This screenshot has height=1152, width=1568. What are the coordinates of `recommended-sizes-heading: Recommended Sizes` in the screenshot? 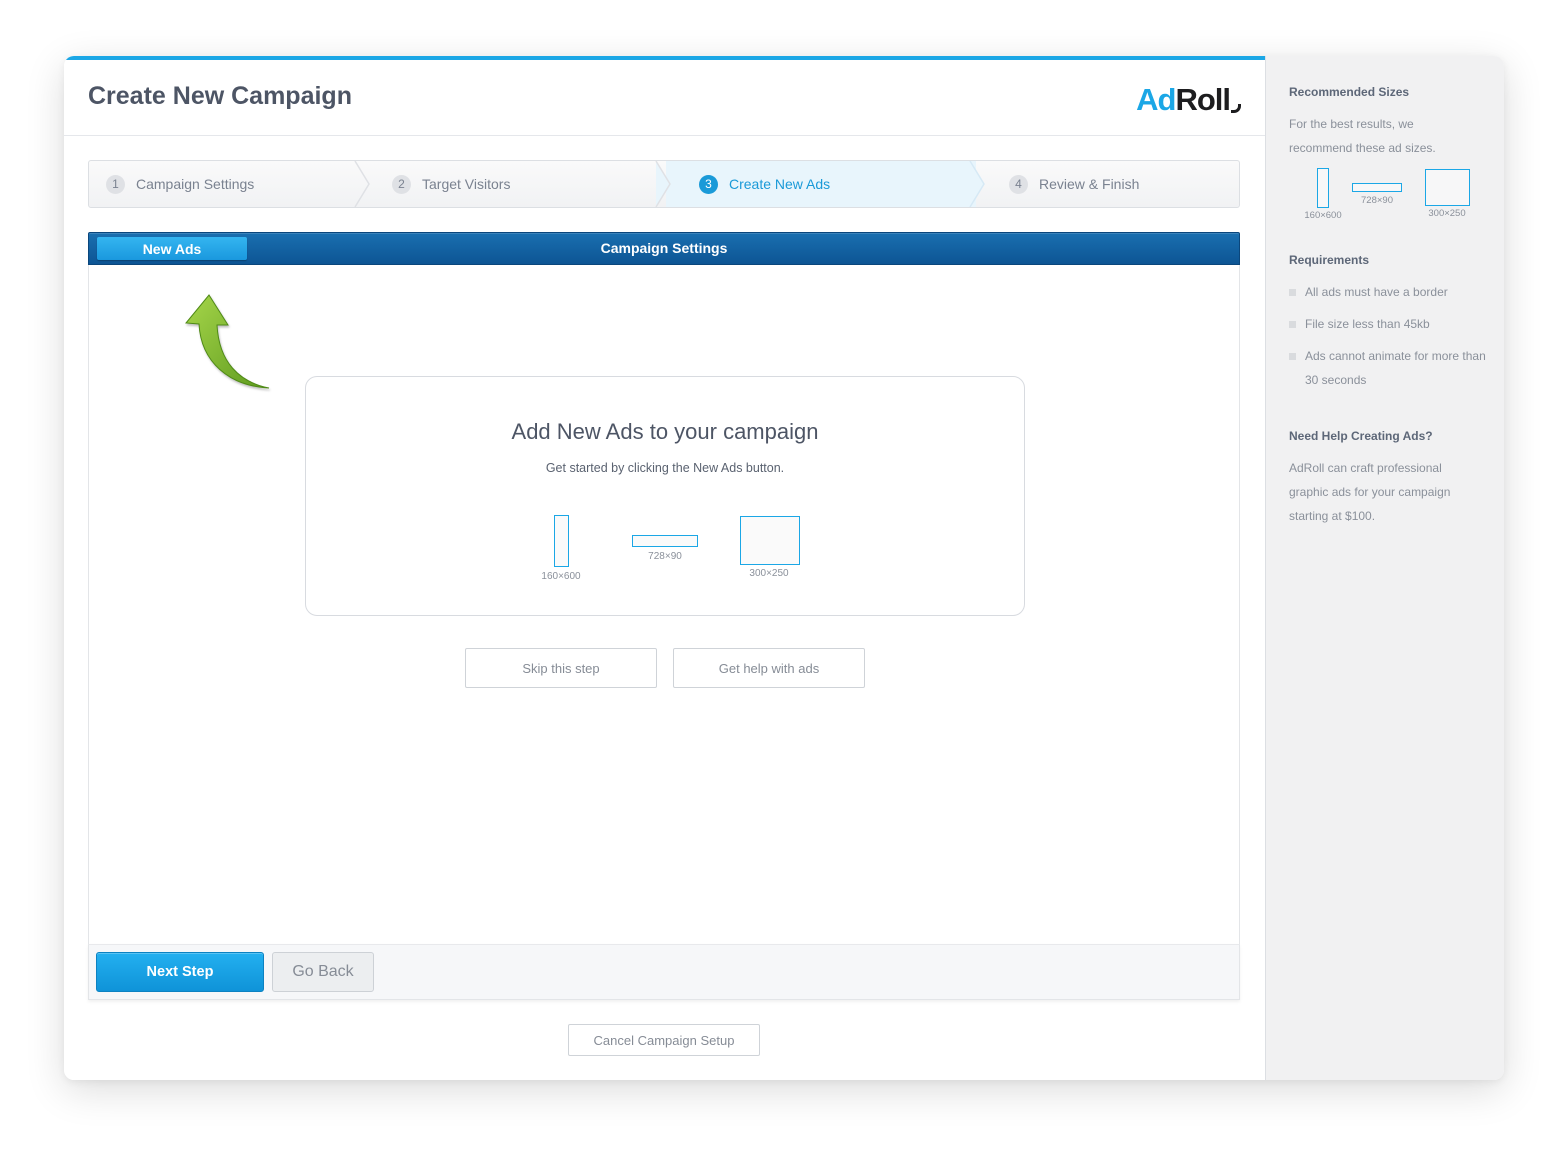 It's located at (1349, 92).